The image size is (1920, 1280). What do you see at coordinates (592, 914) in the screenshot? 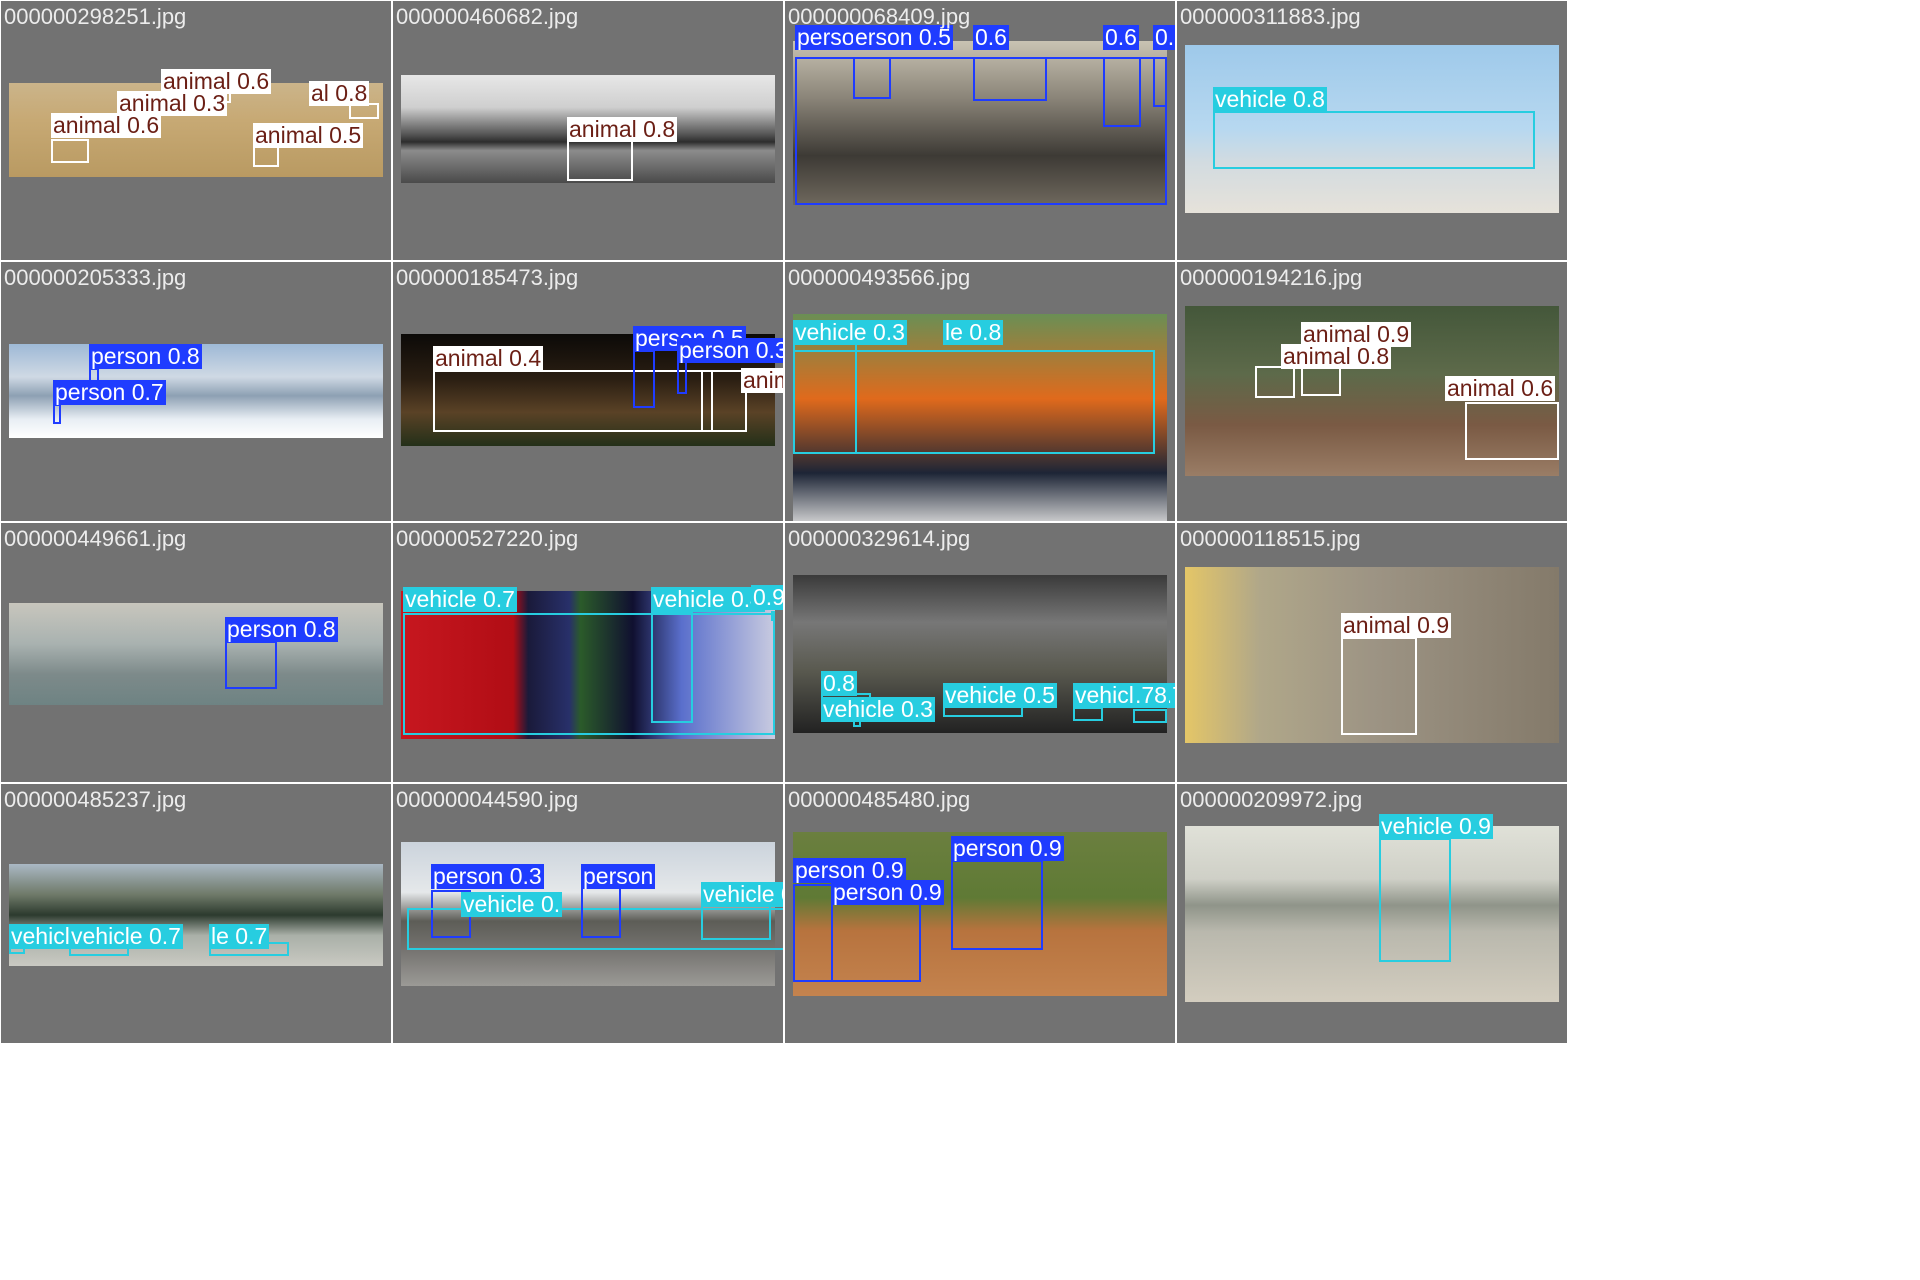
I see `detection-image: person 0.3vehicle 0. person vehicle 0.3` at bounding box center [592, 914].